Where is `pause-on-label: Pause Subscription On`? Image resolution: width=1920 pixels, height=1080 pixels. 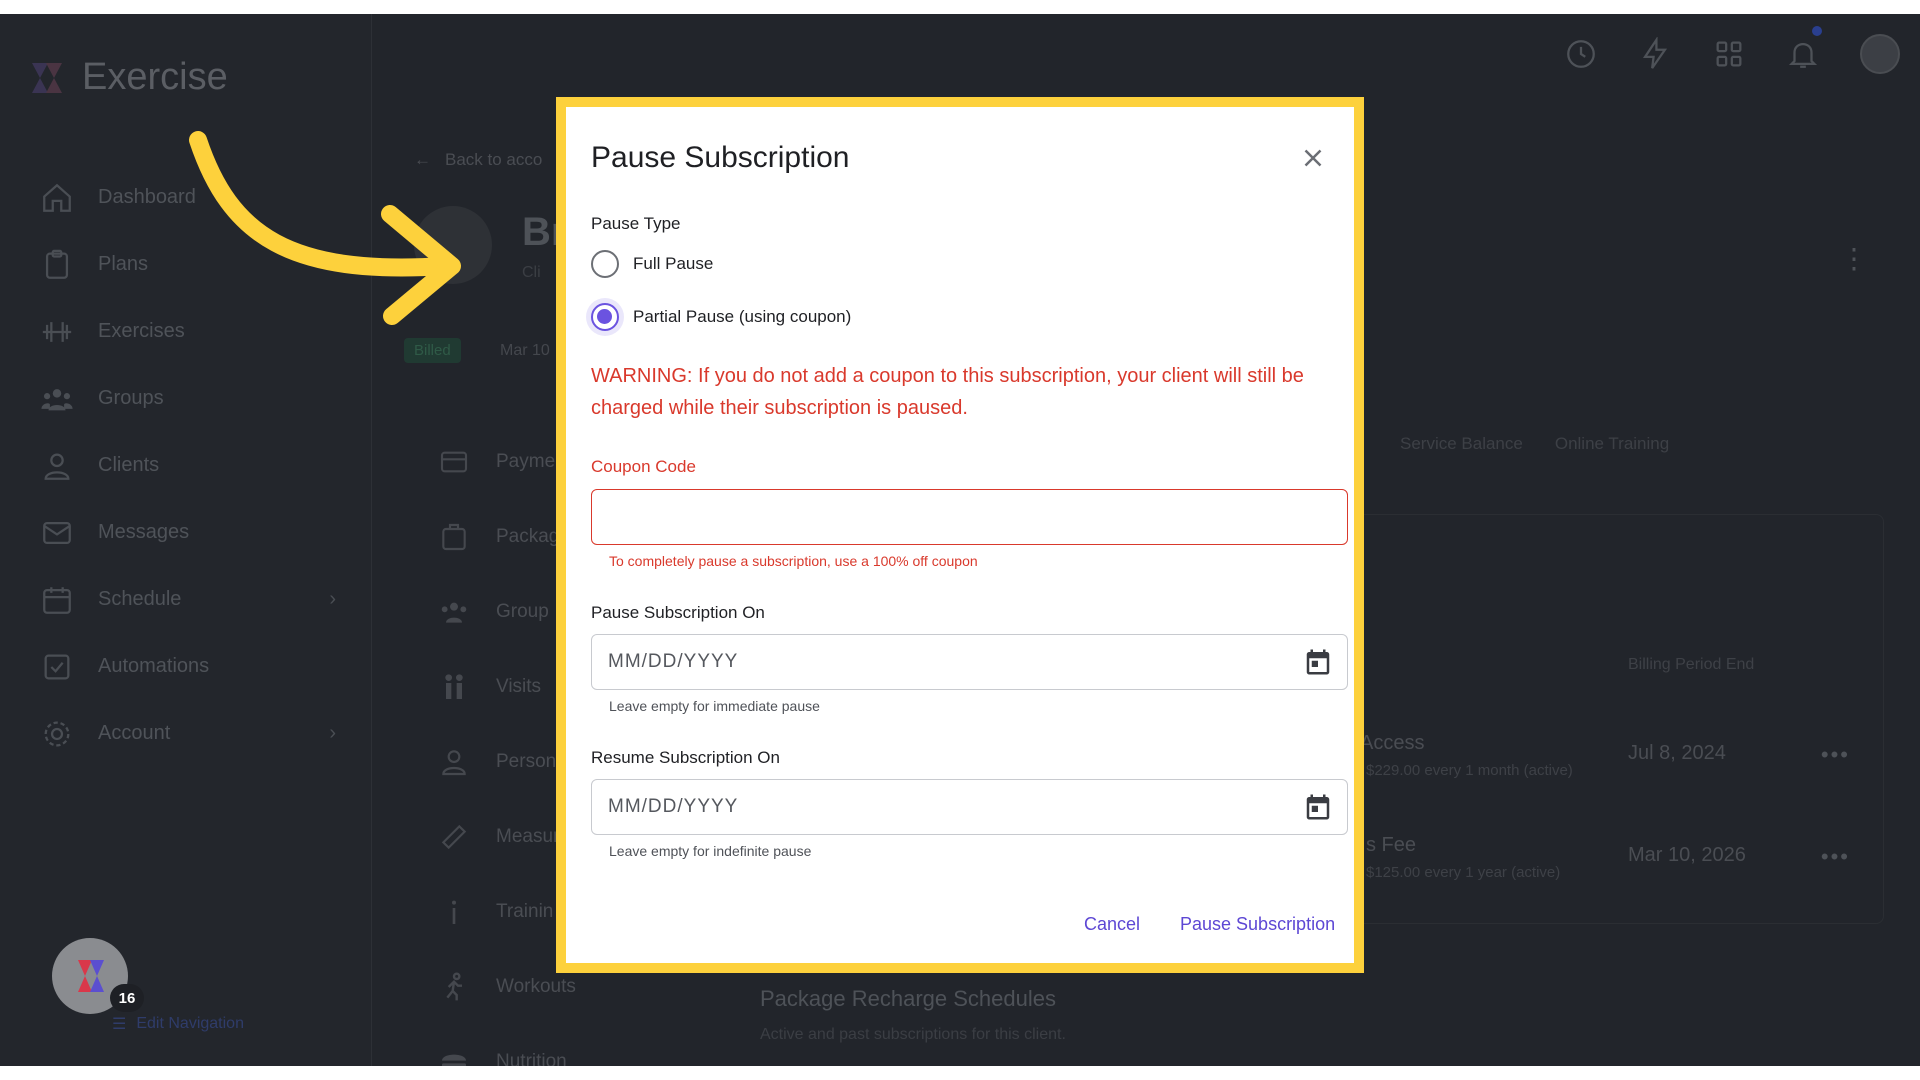
pause-on-label: Pause Subscription On is located at coordinates (678, 612).